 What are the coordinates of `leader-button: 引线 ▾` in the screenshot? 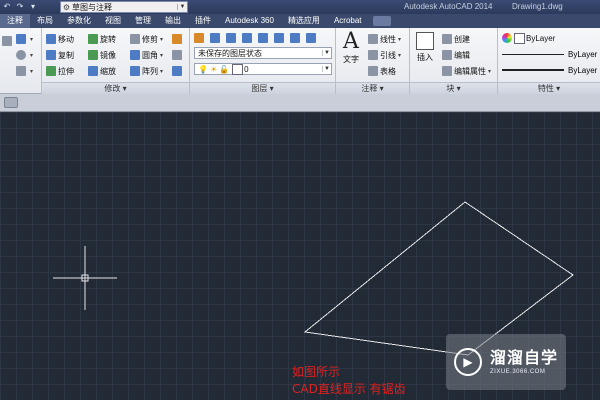 It's located at (384, 55).